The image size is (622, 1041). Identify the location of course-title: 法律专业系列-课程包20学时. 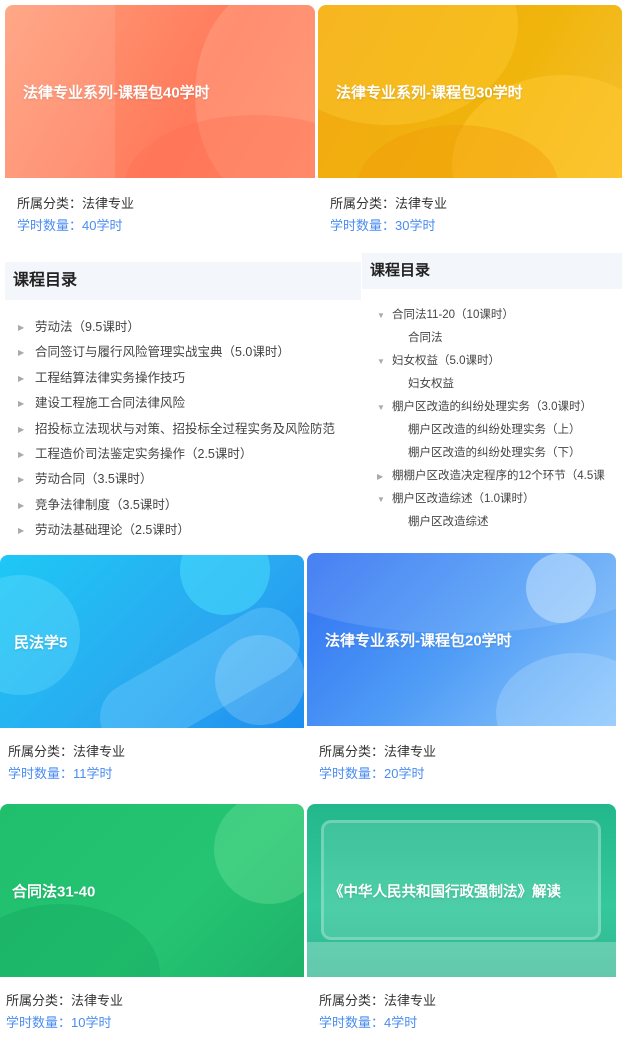
(466, 639).